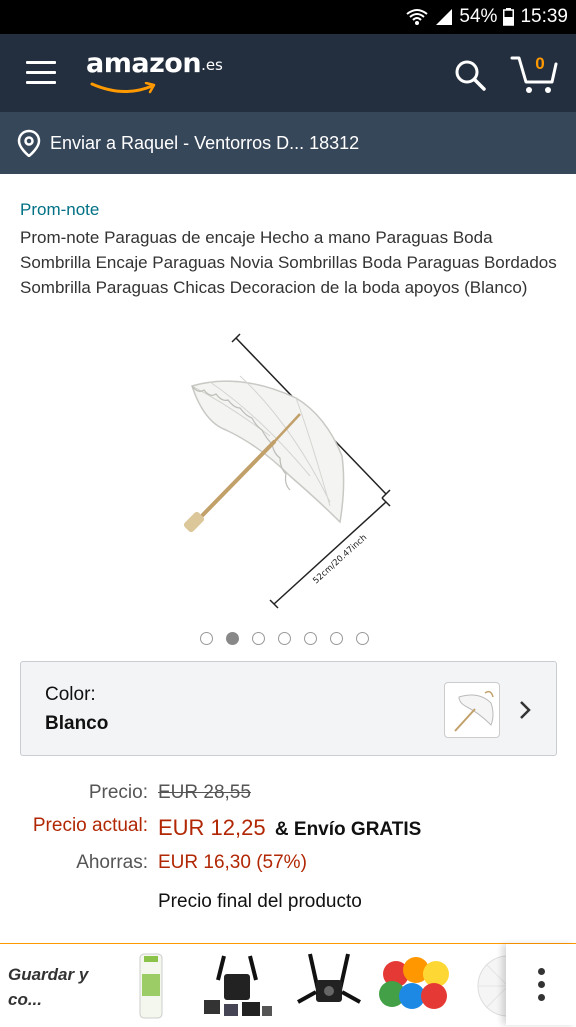 The height and width of the screenshot is (1027, 576). I want to click on list-price-value: EUR 28,55, so click(204, 792).